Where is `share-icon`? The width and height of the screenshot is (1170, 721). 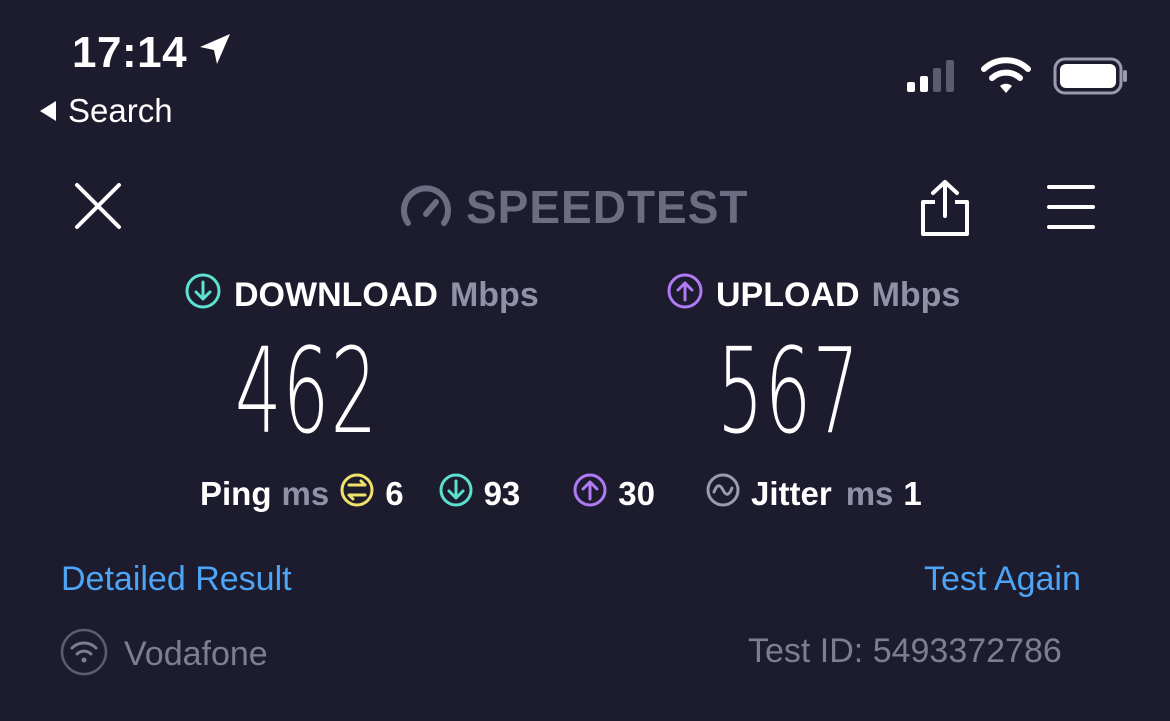
share-icon is located at coordinates (945, 210).